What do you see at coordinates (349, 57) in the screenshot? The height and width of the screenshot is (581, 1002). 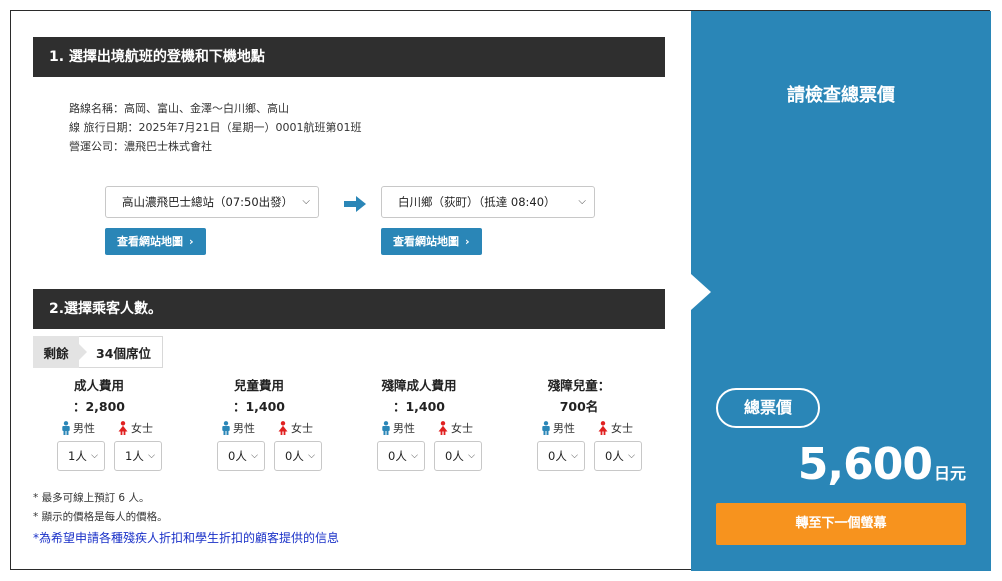 I see `section-1-header: 1. 選擇出境航班的登機和下機地點` at bounding box center [349, 57].